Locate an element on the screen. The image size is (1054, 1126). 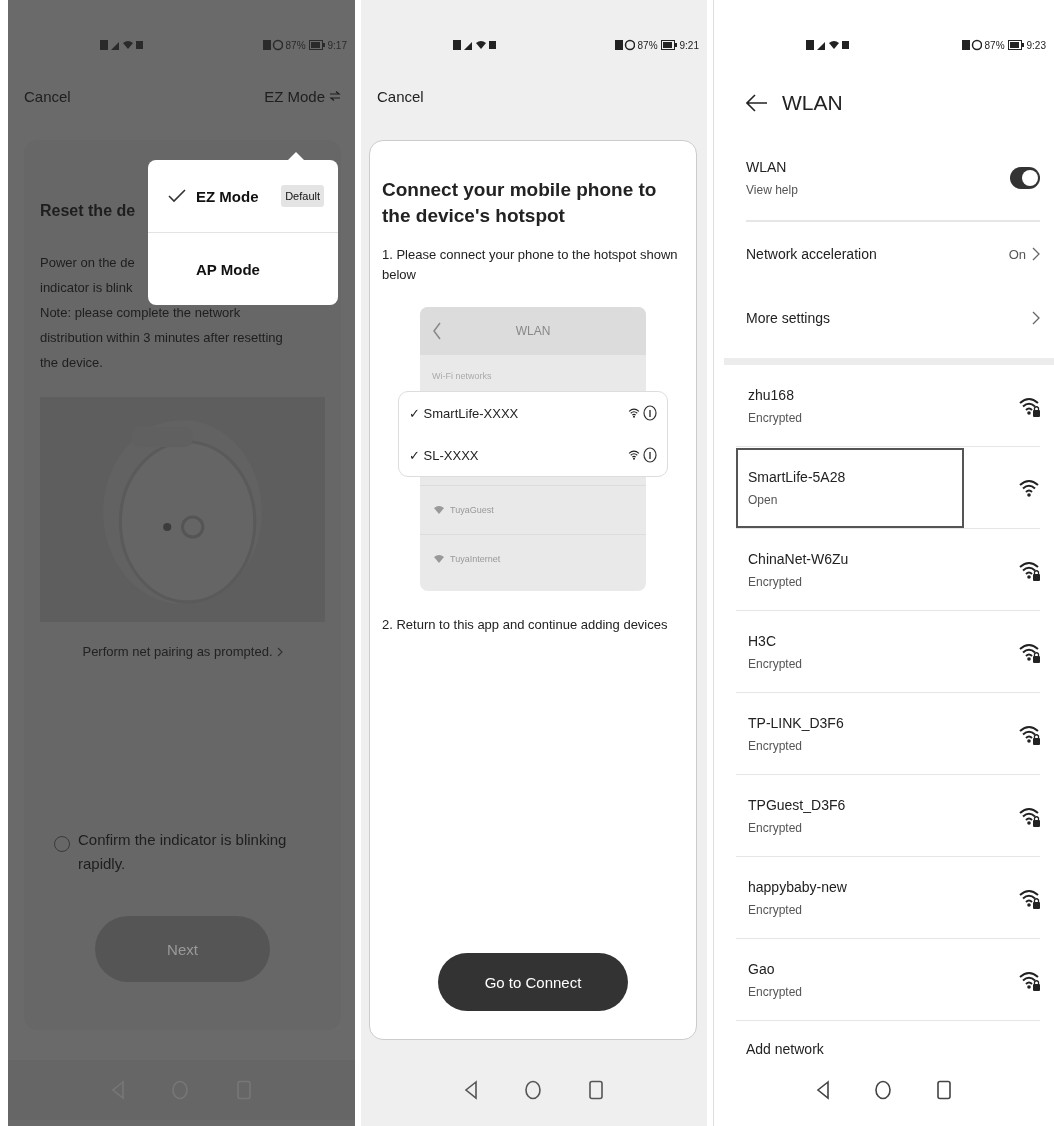
setting-label: WLAN is located at coordinates (767, 167).